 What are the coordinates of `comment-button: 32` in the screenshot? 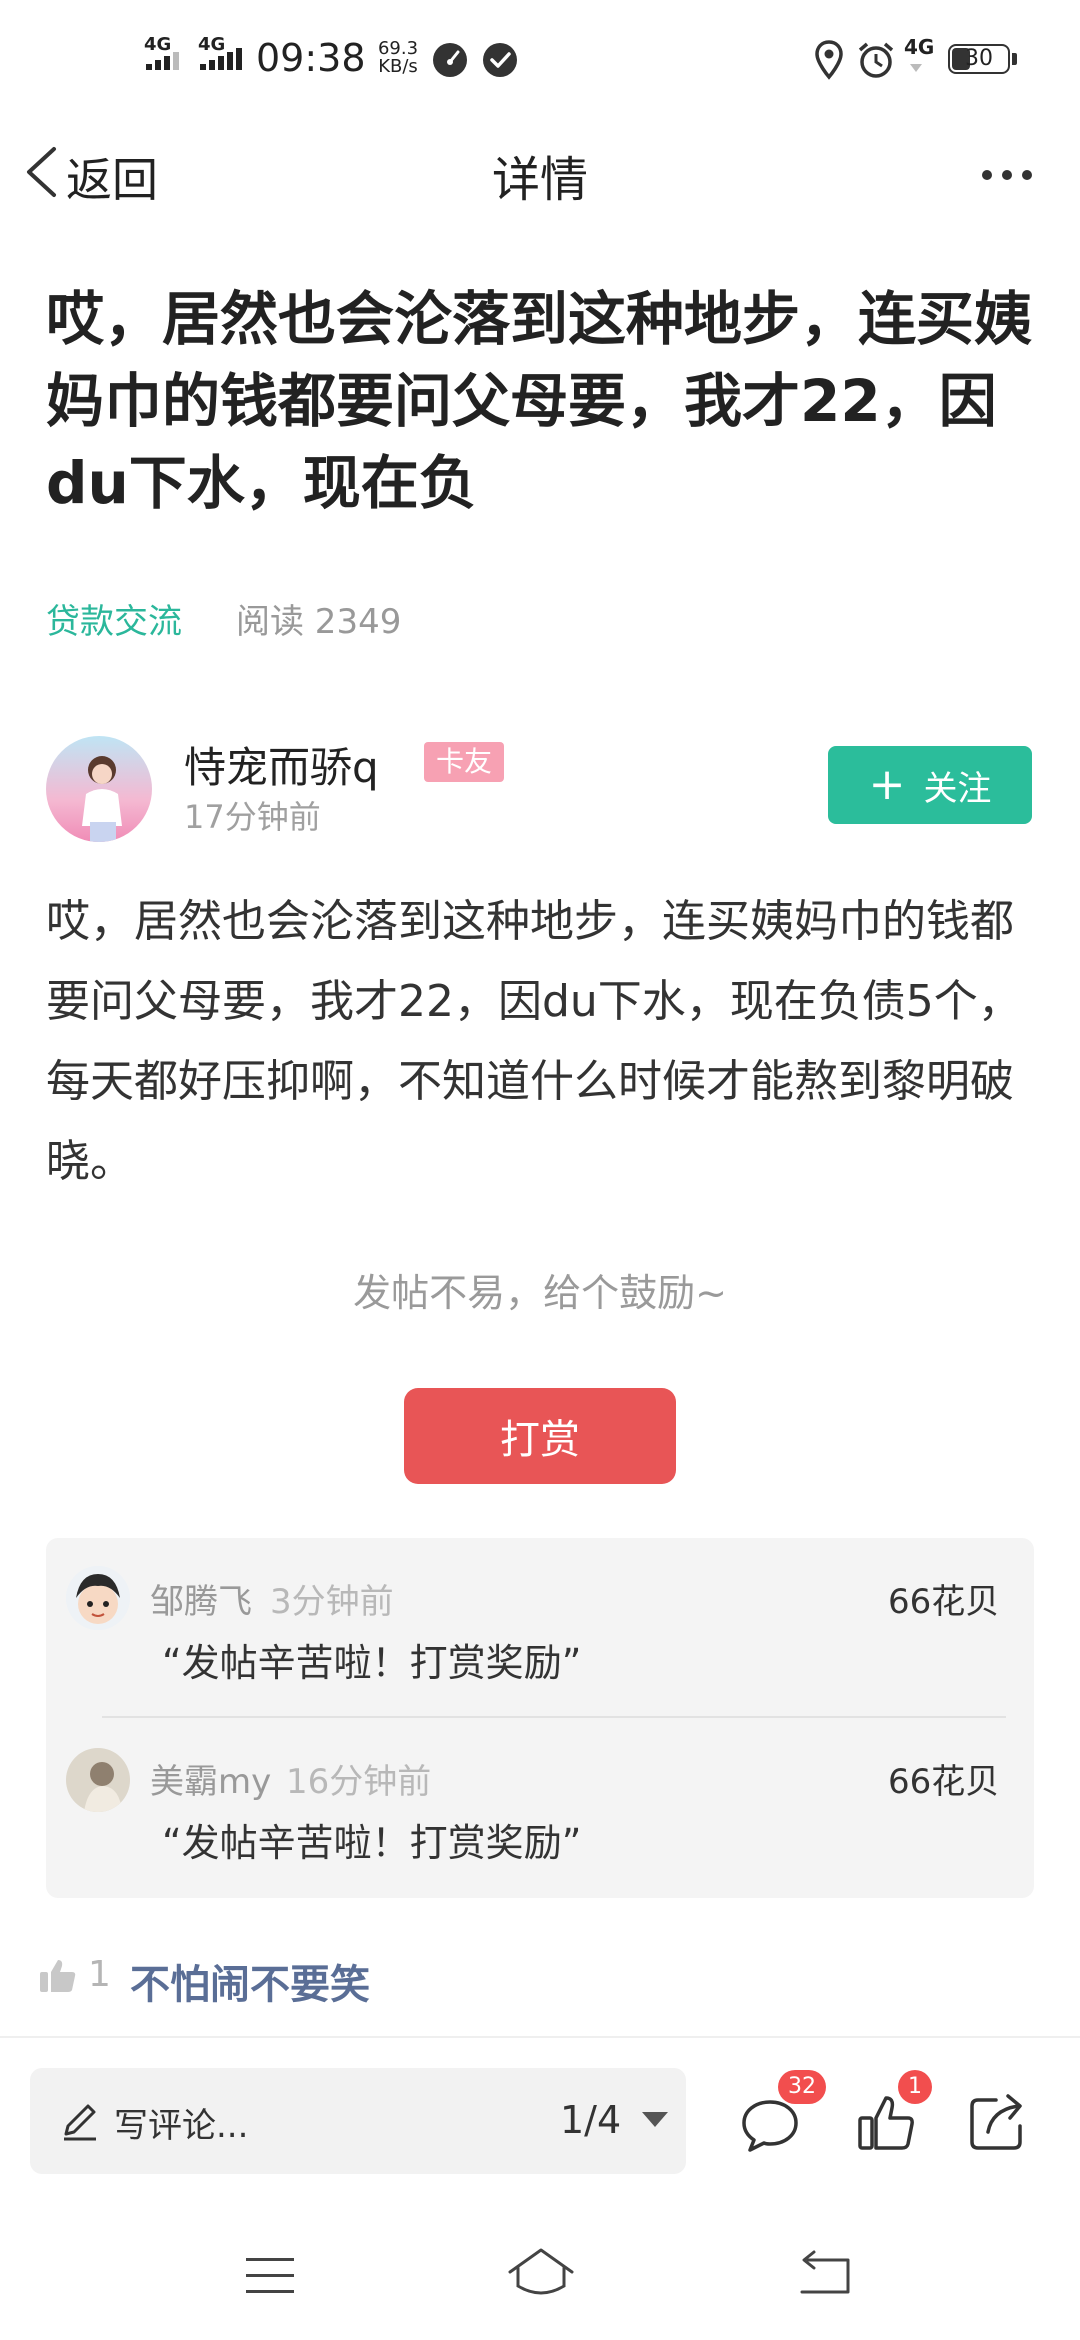 It's located at (781, 2114).